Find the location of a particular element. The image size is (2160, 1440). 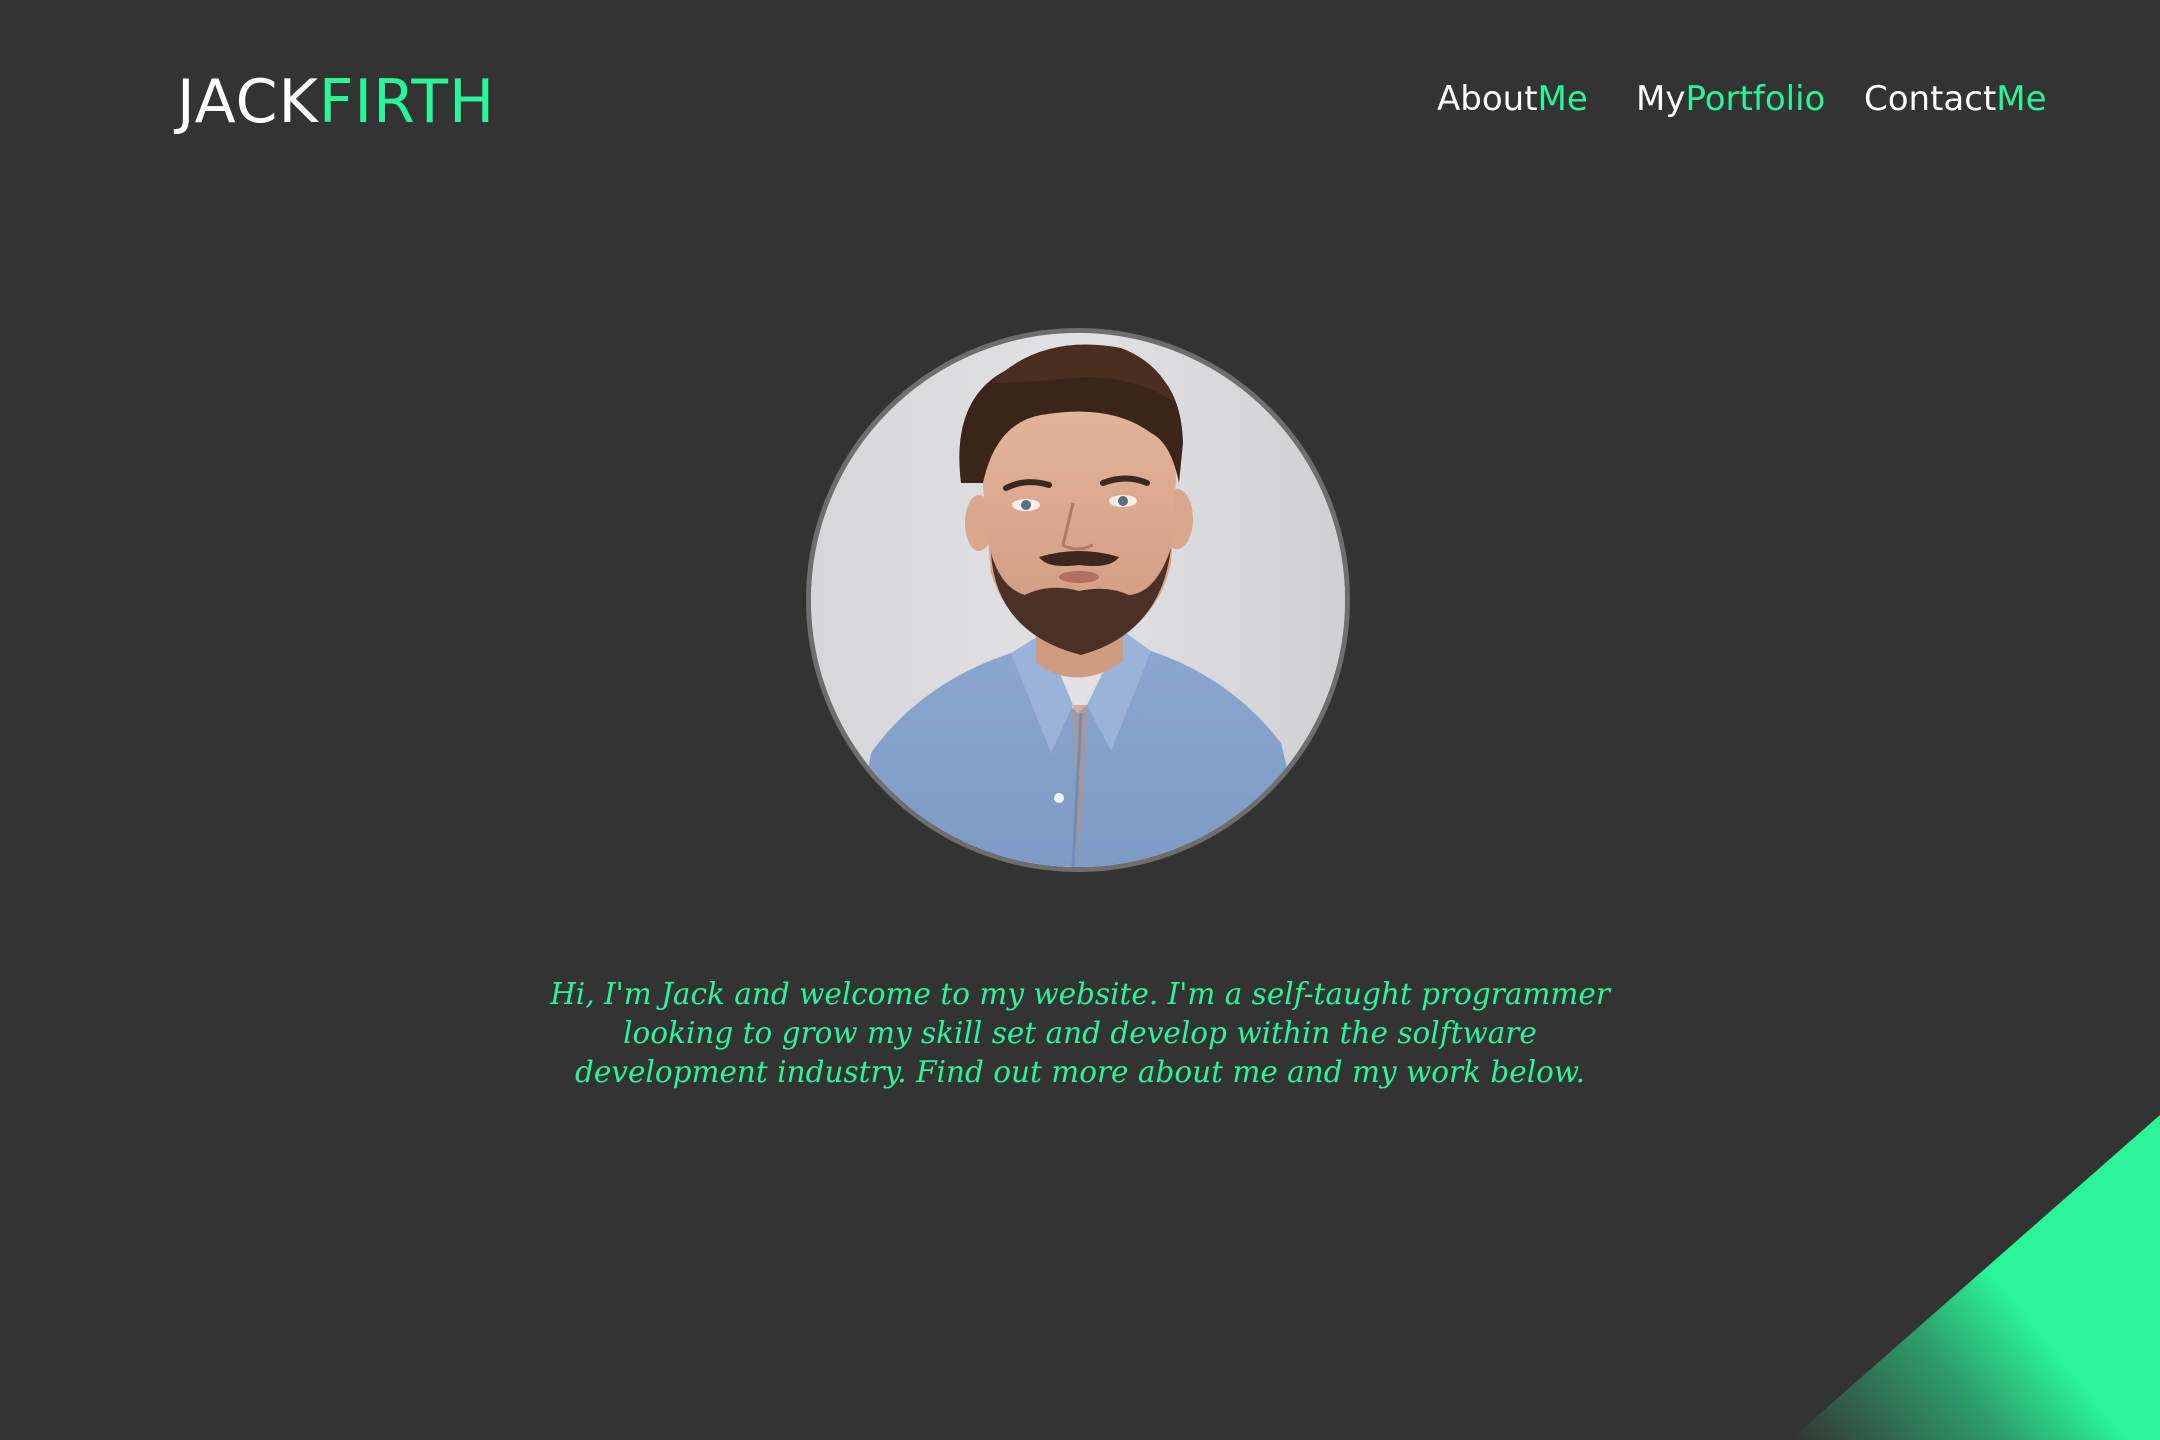

nav-label-part1: About is located at coordinates (1487, 99).